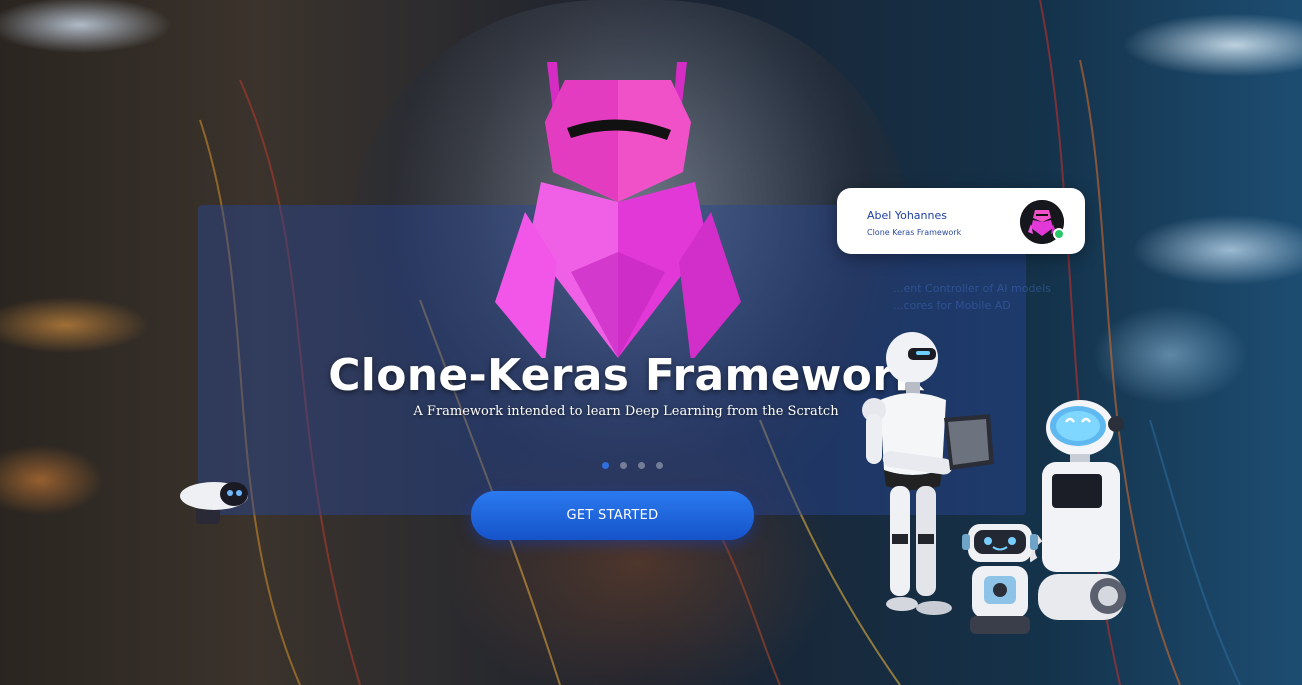  Describe the element at coordinates (914, 232) in the screenshot. I see `profile-project: Clone Keras Framework` at that location.